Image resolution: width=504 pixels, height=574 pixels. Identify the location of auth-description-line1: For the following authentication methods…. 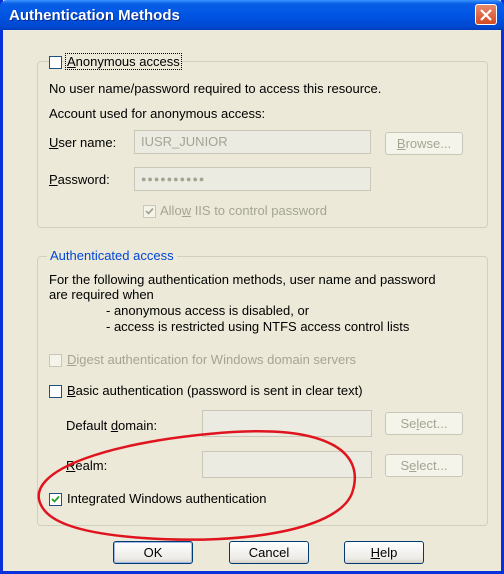
(242, 279).